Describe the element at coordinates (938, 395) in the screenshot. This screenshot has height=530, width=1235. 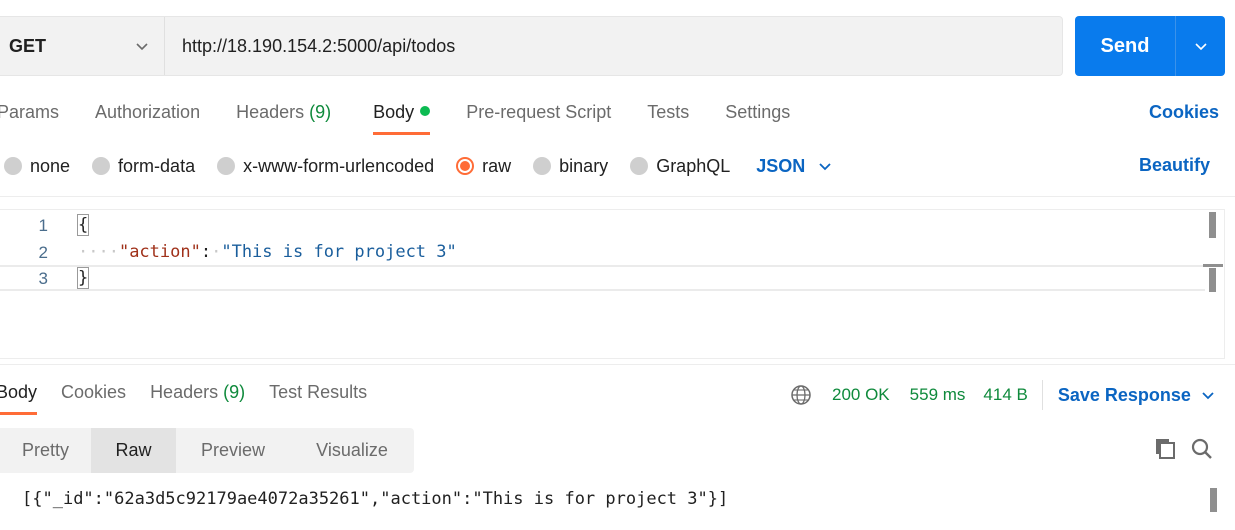
I see `response-time: 559 ms` at that location.